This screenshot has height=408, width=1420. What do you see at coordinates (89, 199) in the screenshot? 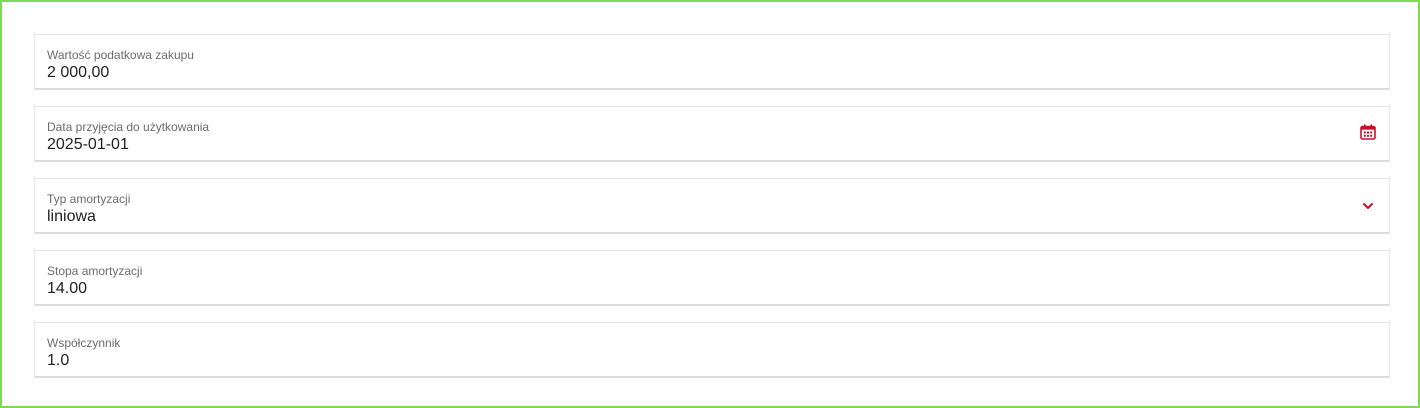
I see `depreciation-type-label: Typ amortyzacji` at bounding box center [89, 199].